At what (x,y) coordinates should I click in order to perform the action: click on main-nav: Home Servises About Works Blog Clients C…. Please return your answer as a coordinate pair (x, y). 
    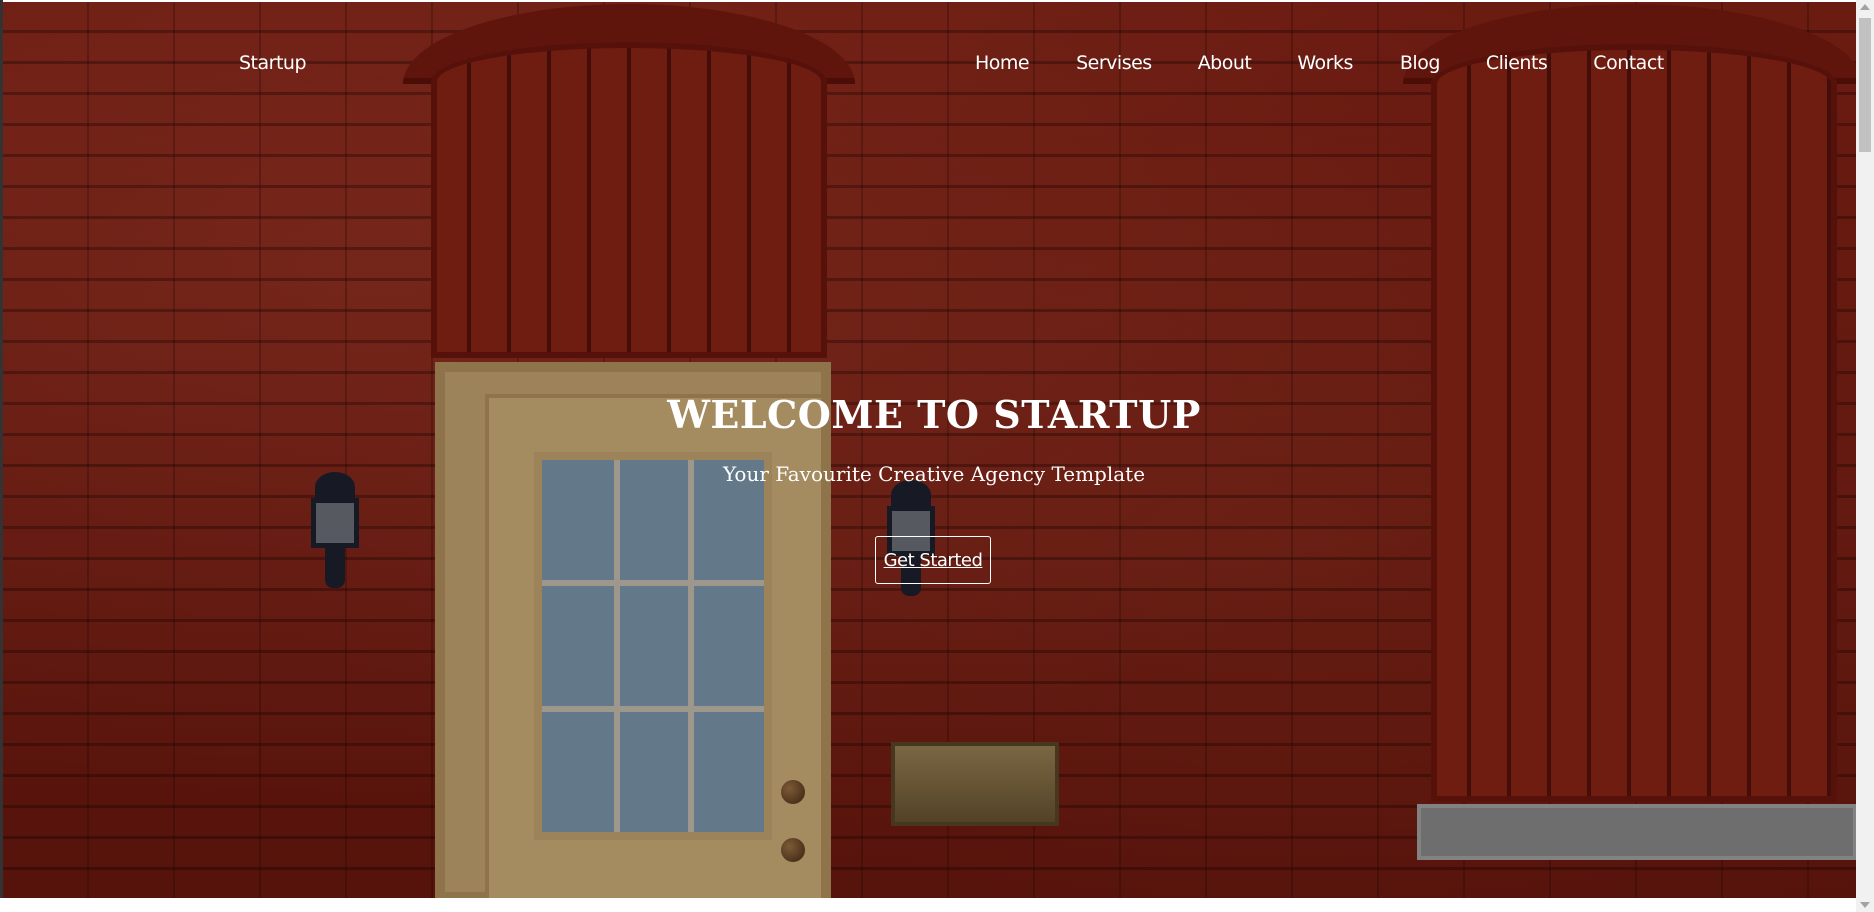
    Looking at the image, I should click on (1319, 63).